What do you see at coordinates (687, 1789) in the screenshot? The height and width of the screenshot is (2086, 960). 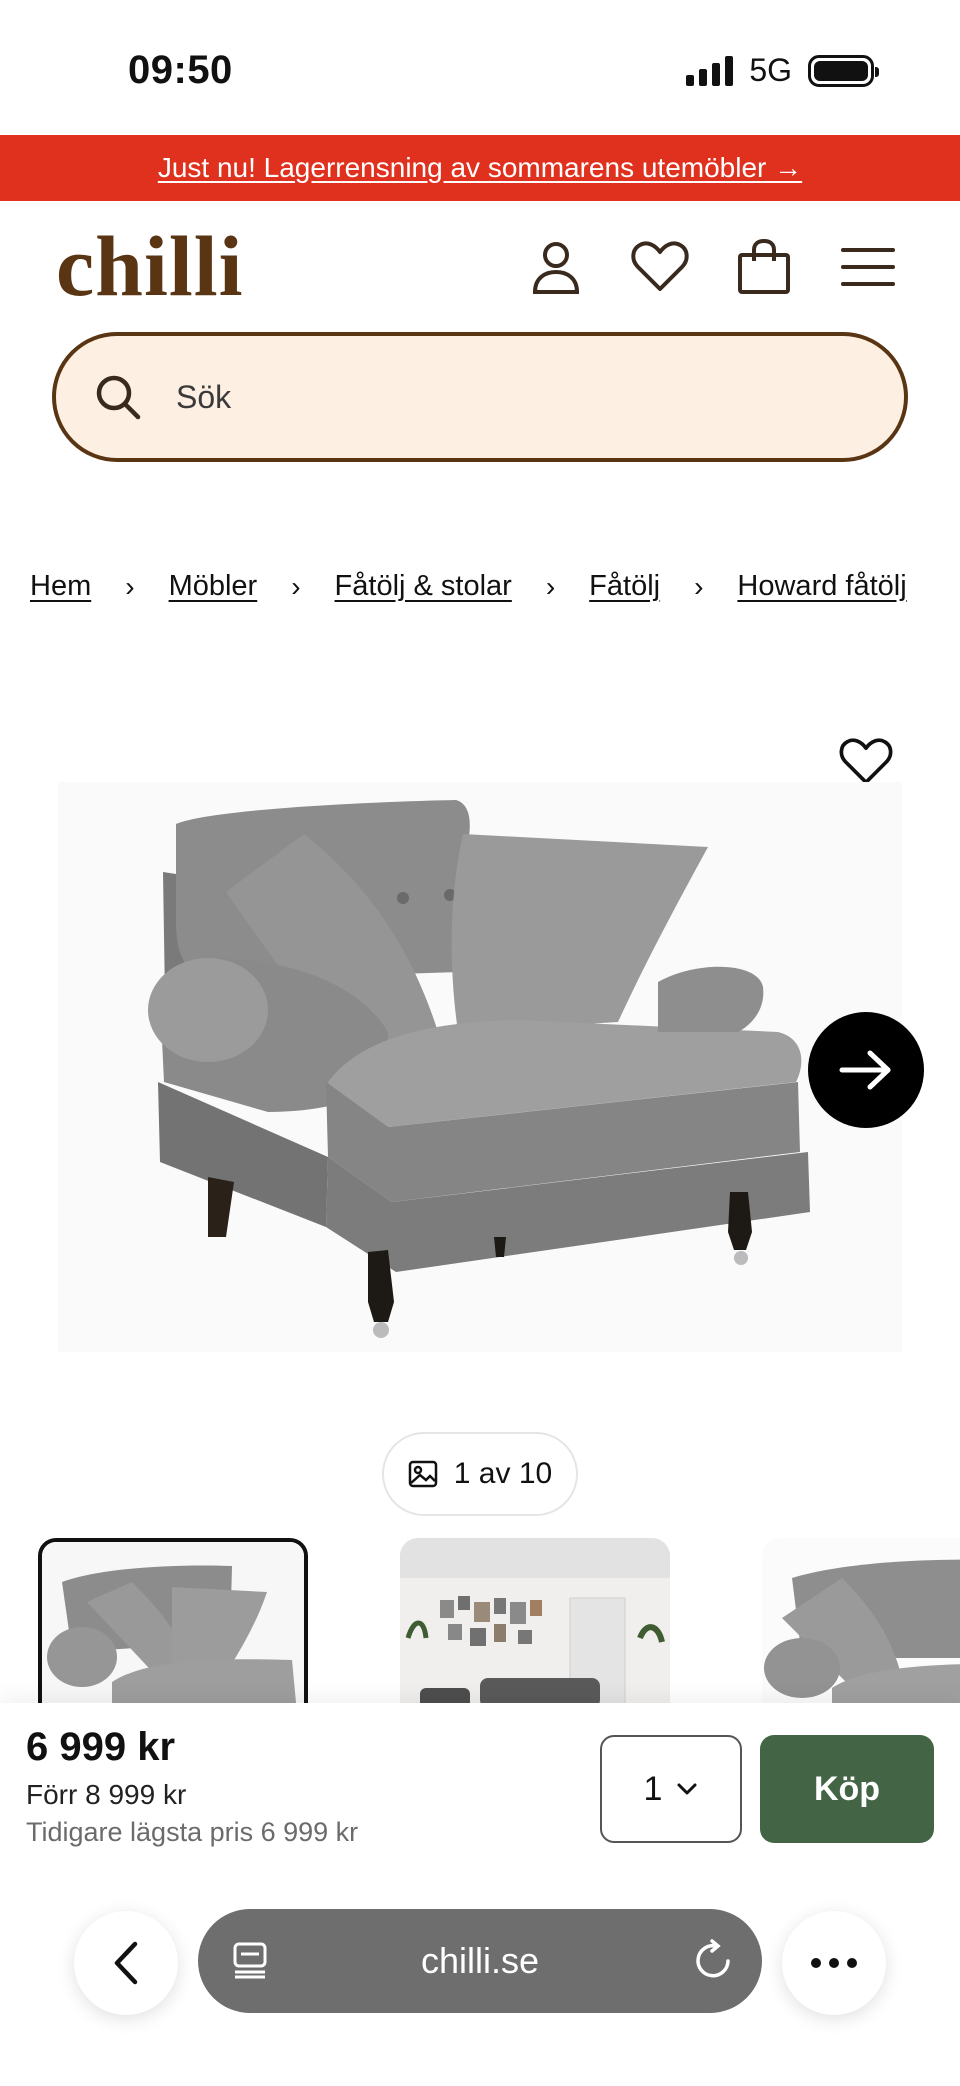 I see `chevron-down-icon` at bounding box center [687, 1789].